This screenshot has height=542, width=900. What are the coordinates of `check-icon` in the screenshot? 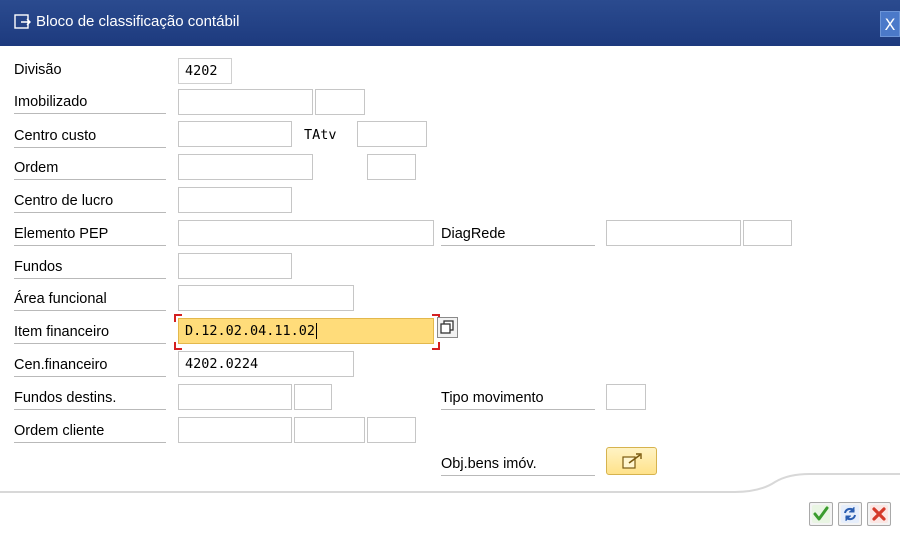 It's located at (821, 514).